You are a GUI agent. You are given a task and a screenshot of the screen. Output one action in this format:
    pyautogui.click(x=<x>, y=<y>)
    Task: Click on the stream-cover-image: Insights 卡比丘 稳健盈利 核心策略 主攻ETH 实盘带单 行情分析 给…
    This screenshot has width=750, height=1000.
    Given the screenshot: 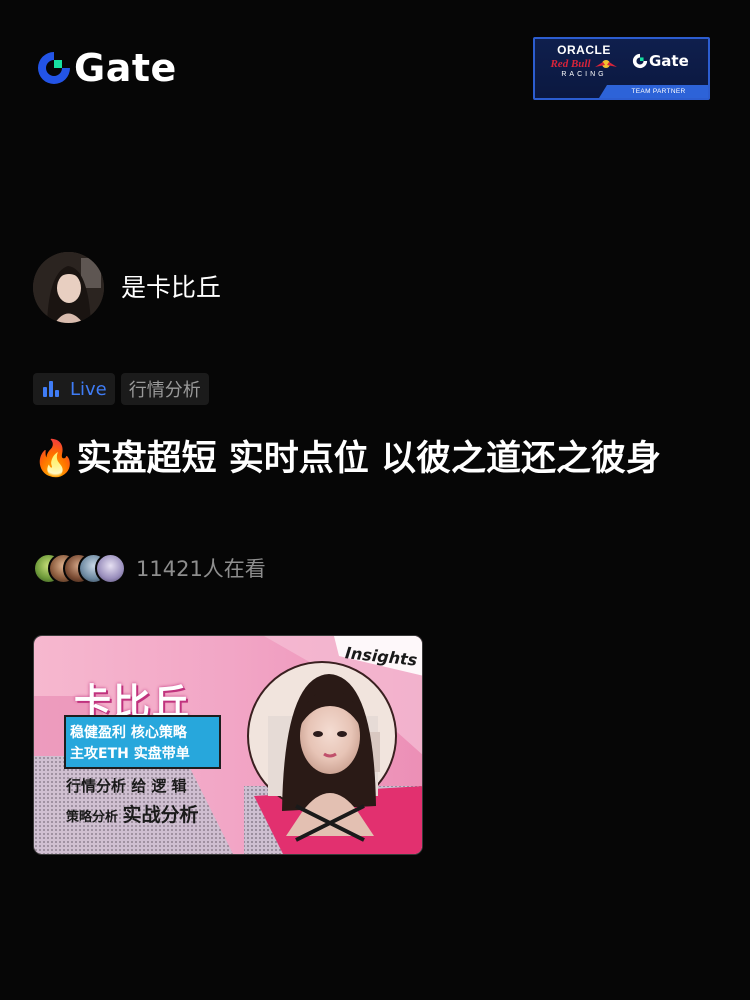 What is the action you would take?
    pyautogui.click(x=228, y=745)
    